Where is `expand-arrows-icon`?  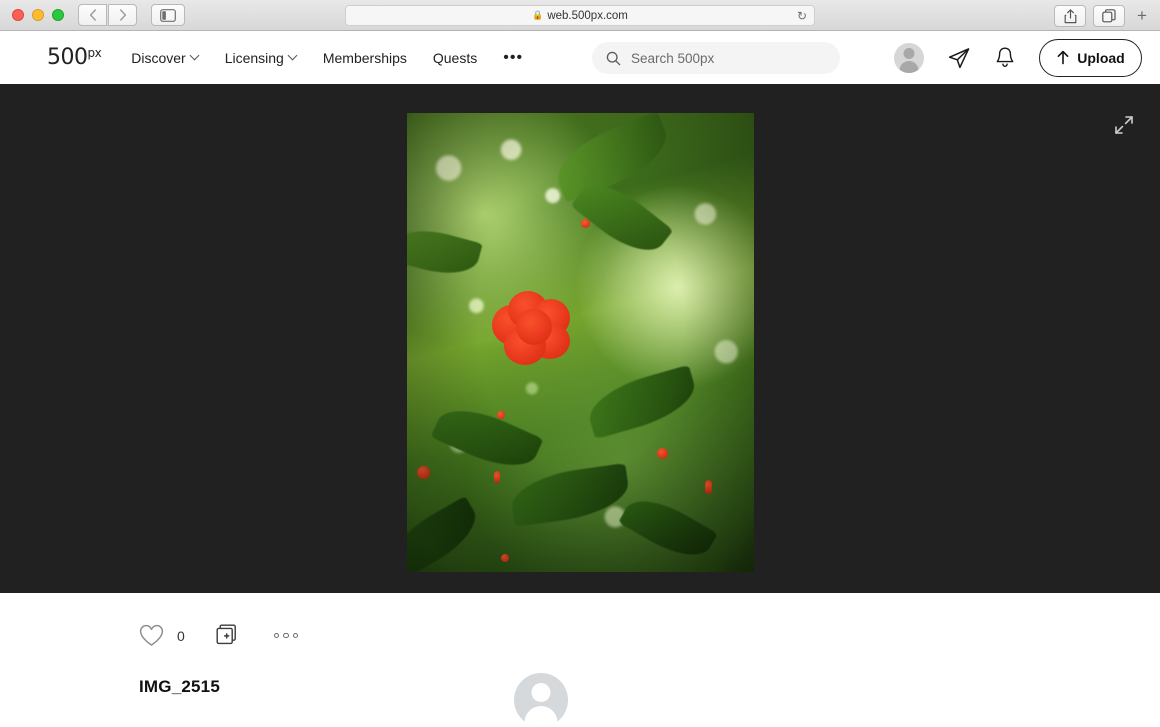 expand-arrows-icon is located at coordinates (1124, 125).